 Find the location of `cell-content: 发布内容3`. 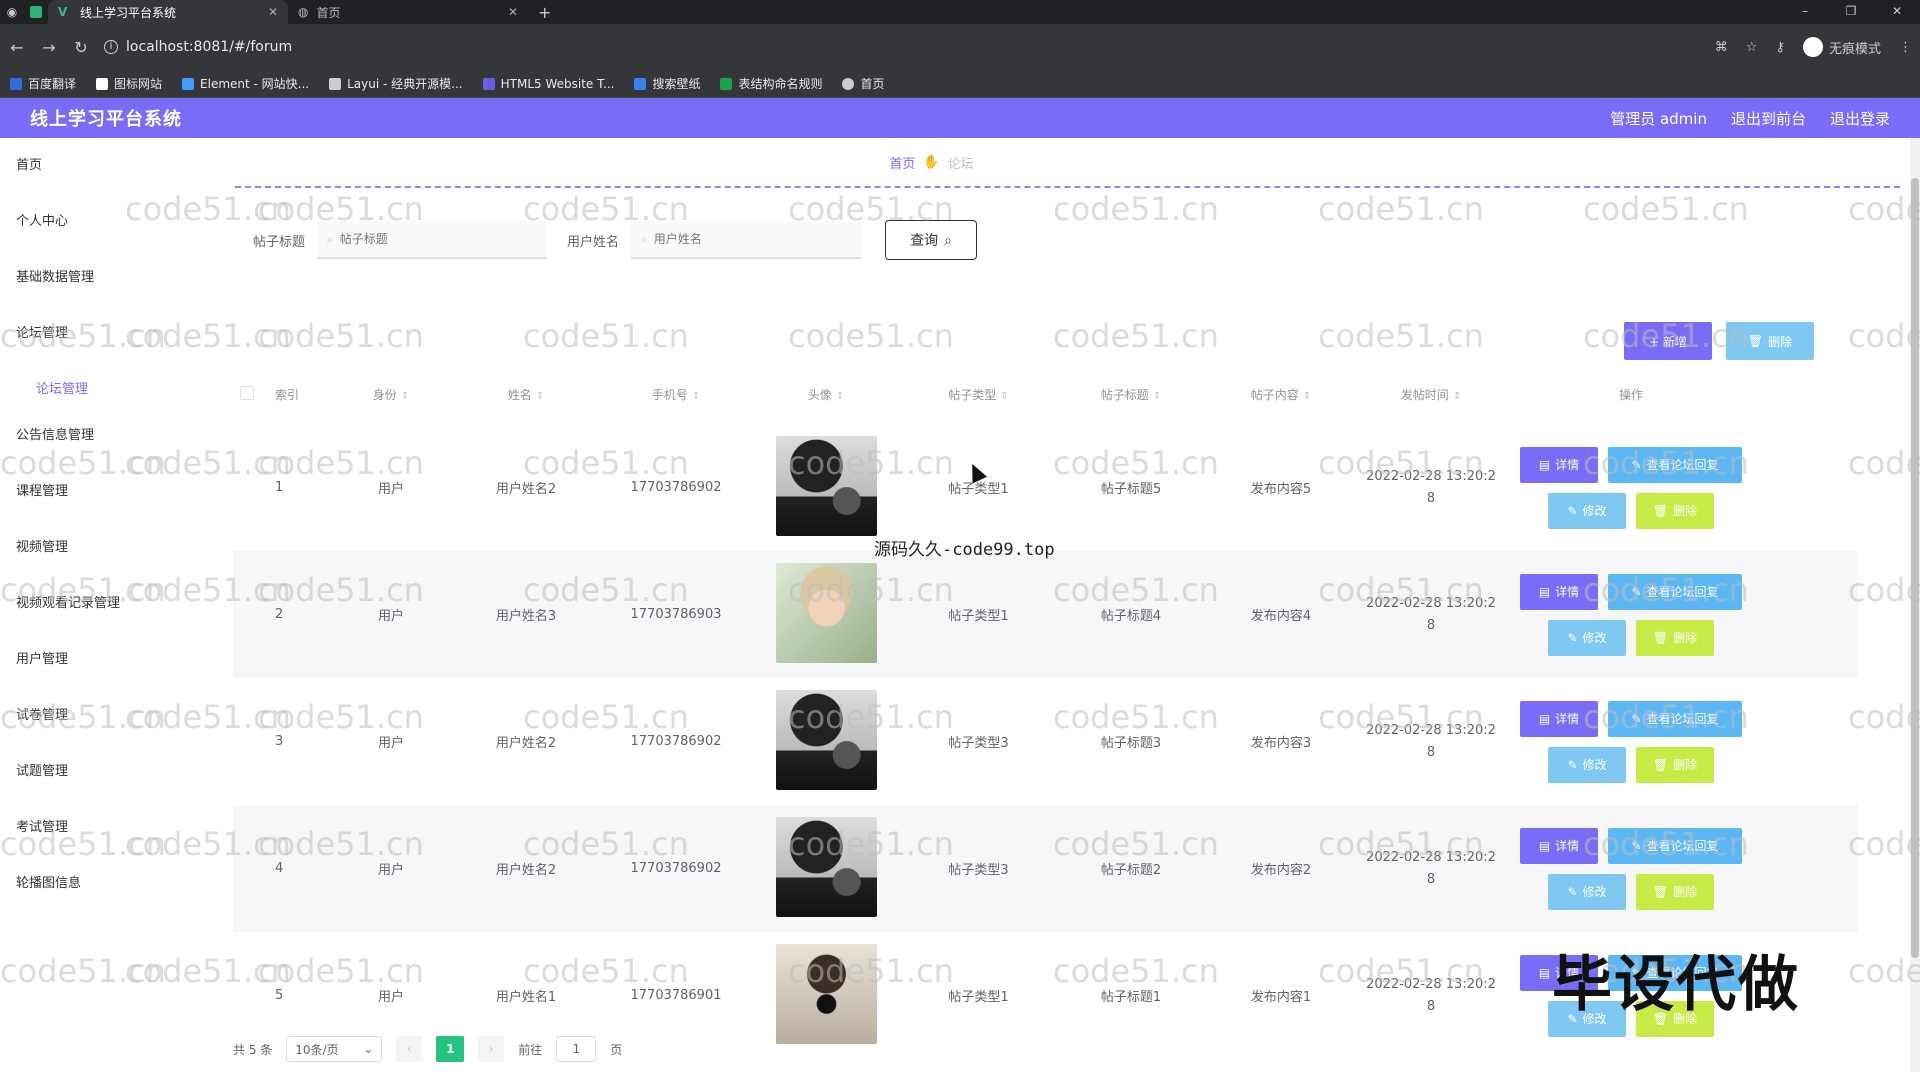

cell-content: 发布内容3 is located at coordinates (1281, 743).